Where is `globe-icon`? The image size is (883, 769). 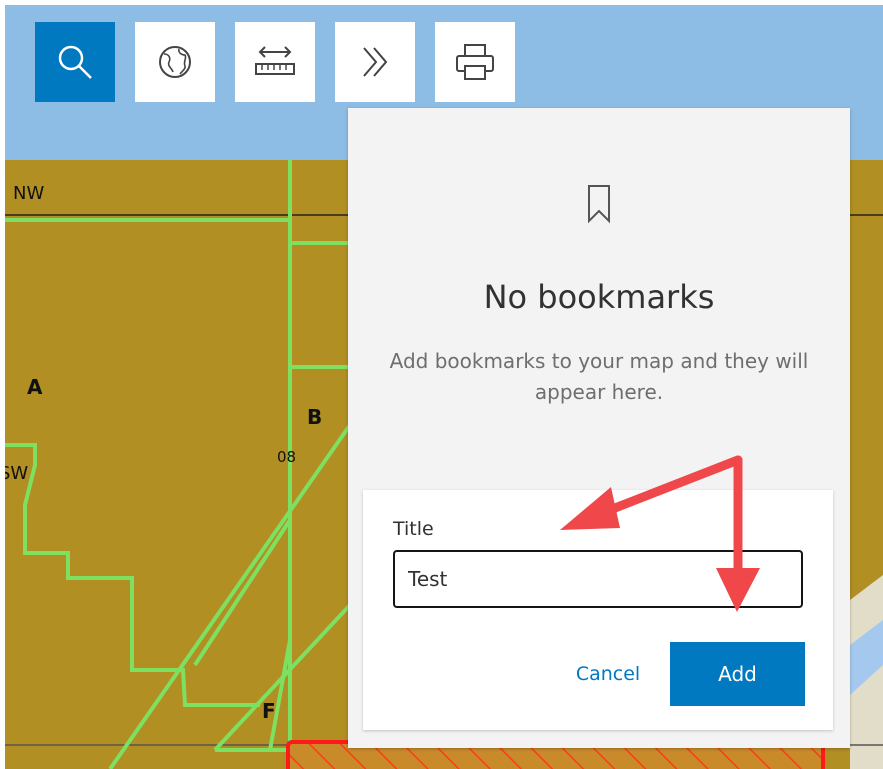
globe-icon is located at coordinates (175, 62).